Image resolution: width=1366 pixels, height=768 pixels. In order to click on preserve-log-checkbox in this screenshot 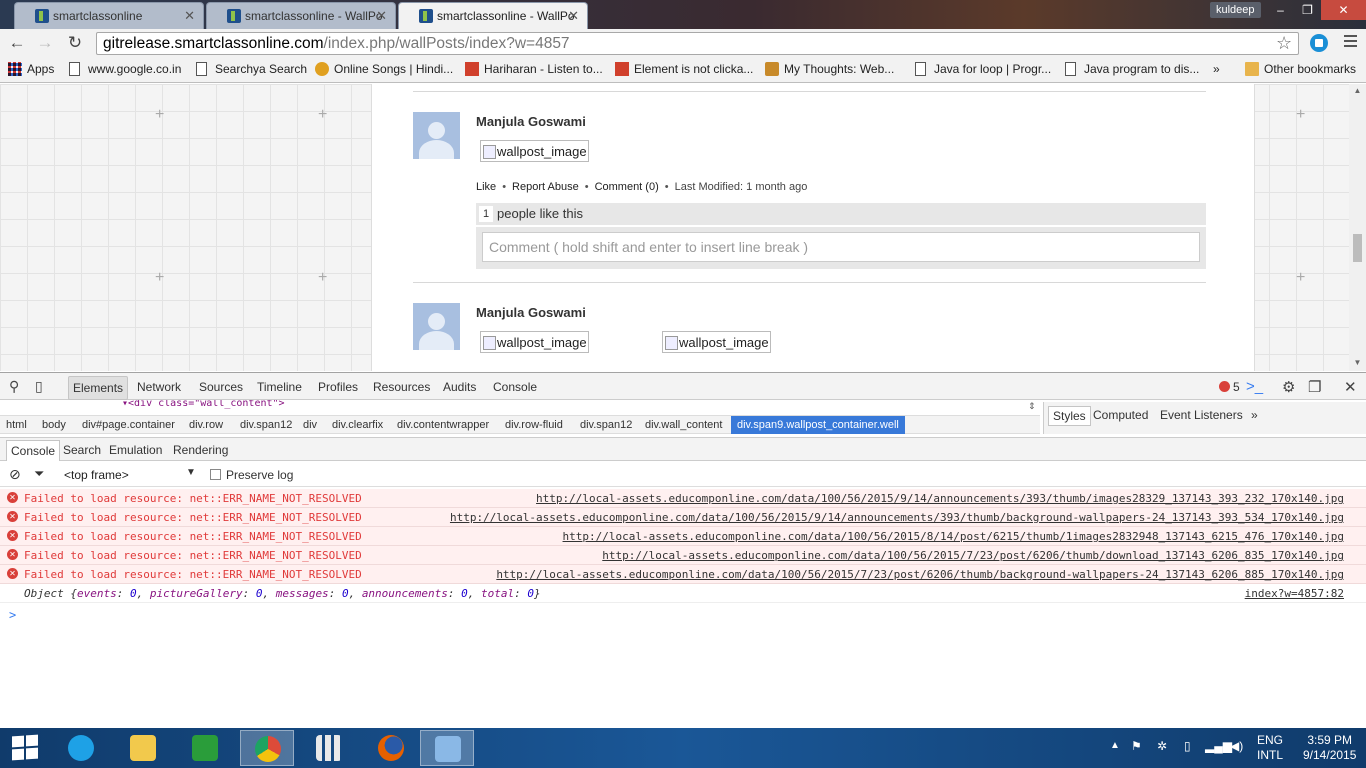, I will do `click(215, 474)`.